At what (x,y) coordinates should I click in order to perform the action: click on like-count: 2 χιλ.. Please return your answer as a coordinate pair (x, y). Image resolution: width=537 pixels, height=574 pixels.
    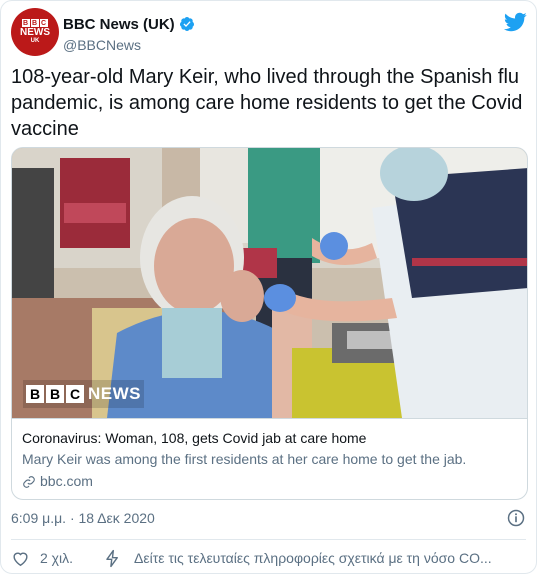
    Looking at the image, I should click on (57, 558).